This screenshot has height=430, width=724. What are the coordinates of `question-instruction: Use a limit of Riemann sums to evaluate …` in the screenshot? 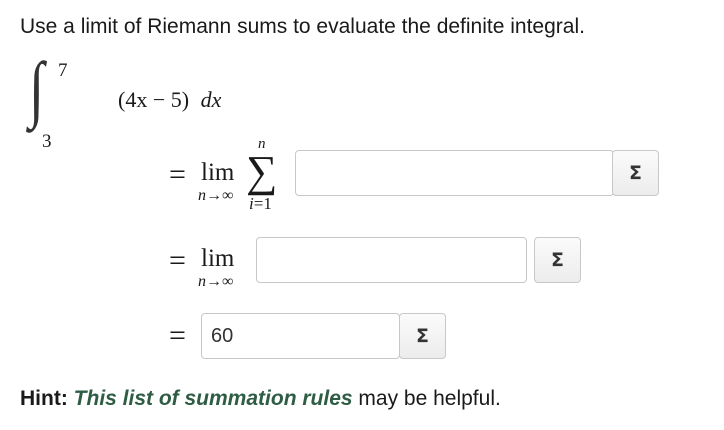 It's located at (302, 26).